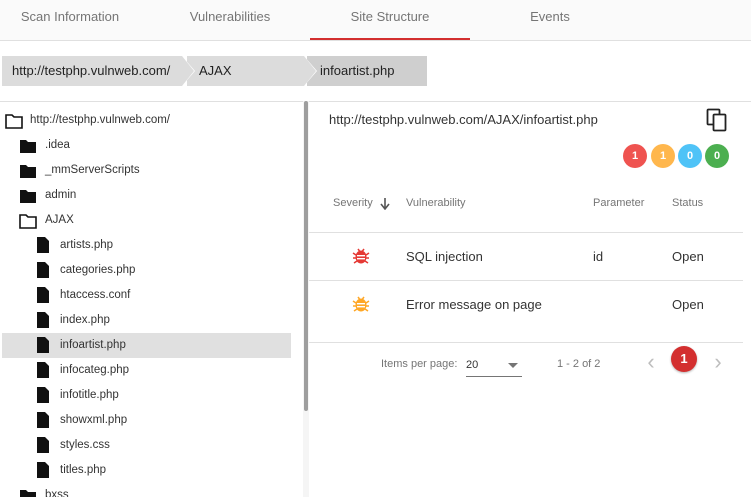 The image size is (751, 497). Describe the element at coordinates (85, 320) in the screenshot. I see `tree-item-label: index.php` at that location.